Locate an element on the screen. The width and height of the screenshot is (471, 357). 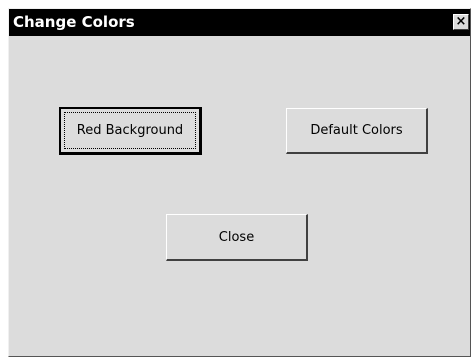
focus-rectangle is located at coordinates (130, 130).